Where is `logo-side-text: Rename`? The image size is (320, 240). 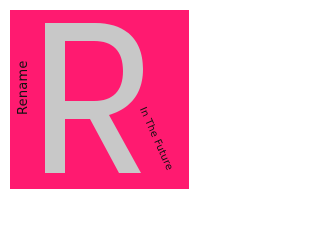
logo-side-text: Rename is located at coordinates (23, 87).